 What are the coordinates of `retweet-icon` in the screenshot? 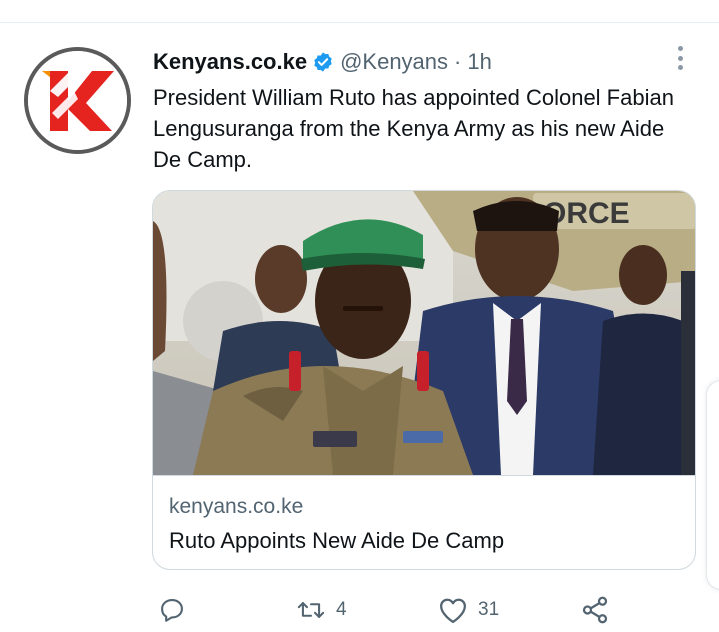 It's located at (311, 610).